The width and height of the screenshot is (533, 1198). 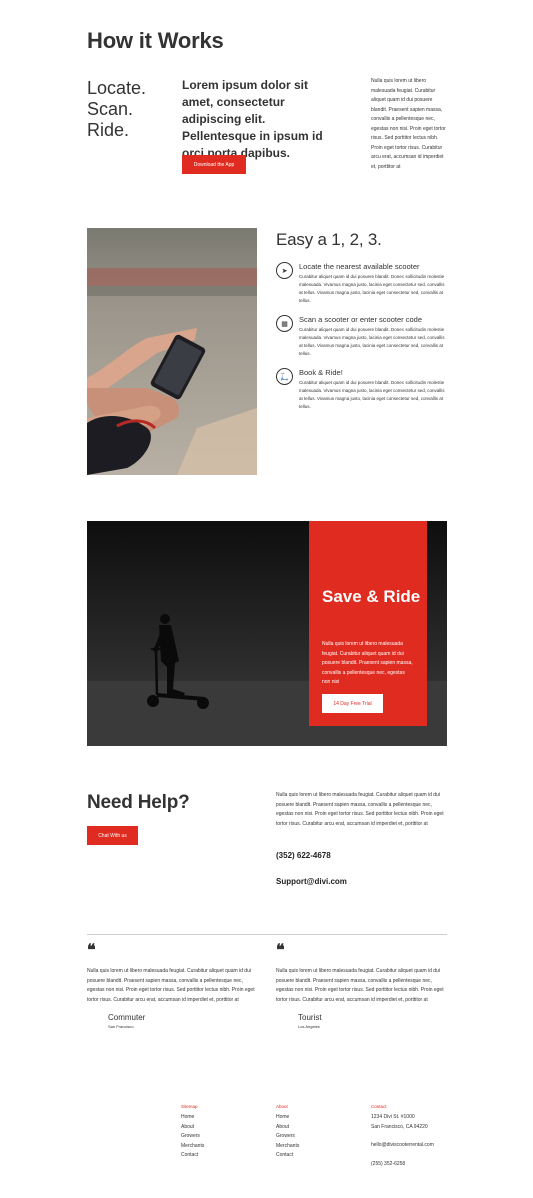 What do you see at coordinates (112, 835) in the screenshot?
I see `chat-button: Chat With us` at bounding box center [112, 835].